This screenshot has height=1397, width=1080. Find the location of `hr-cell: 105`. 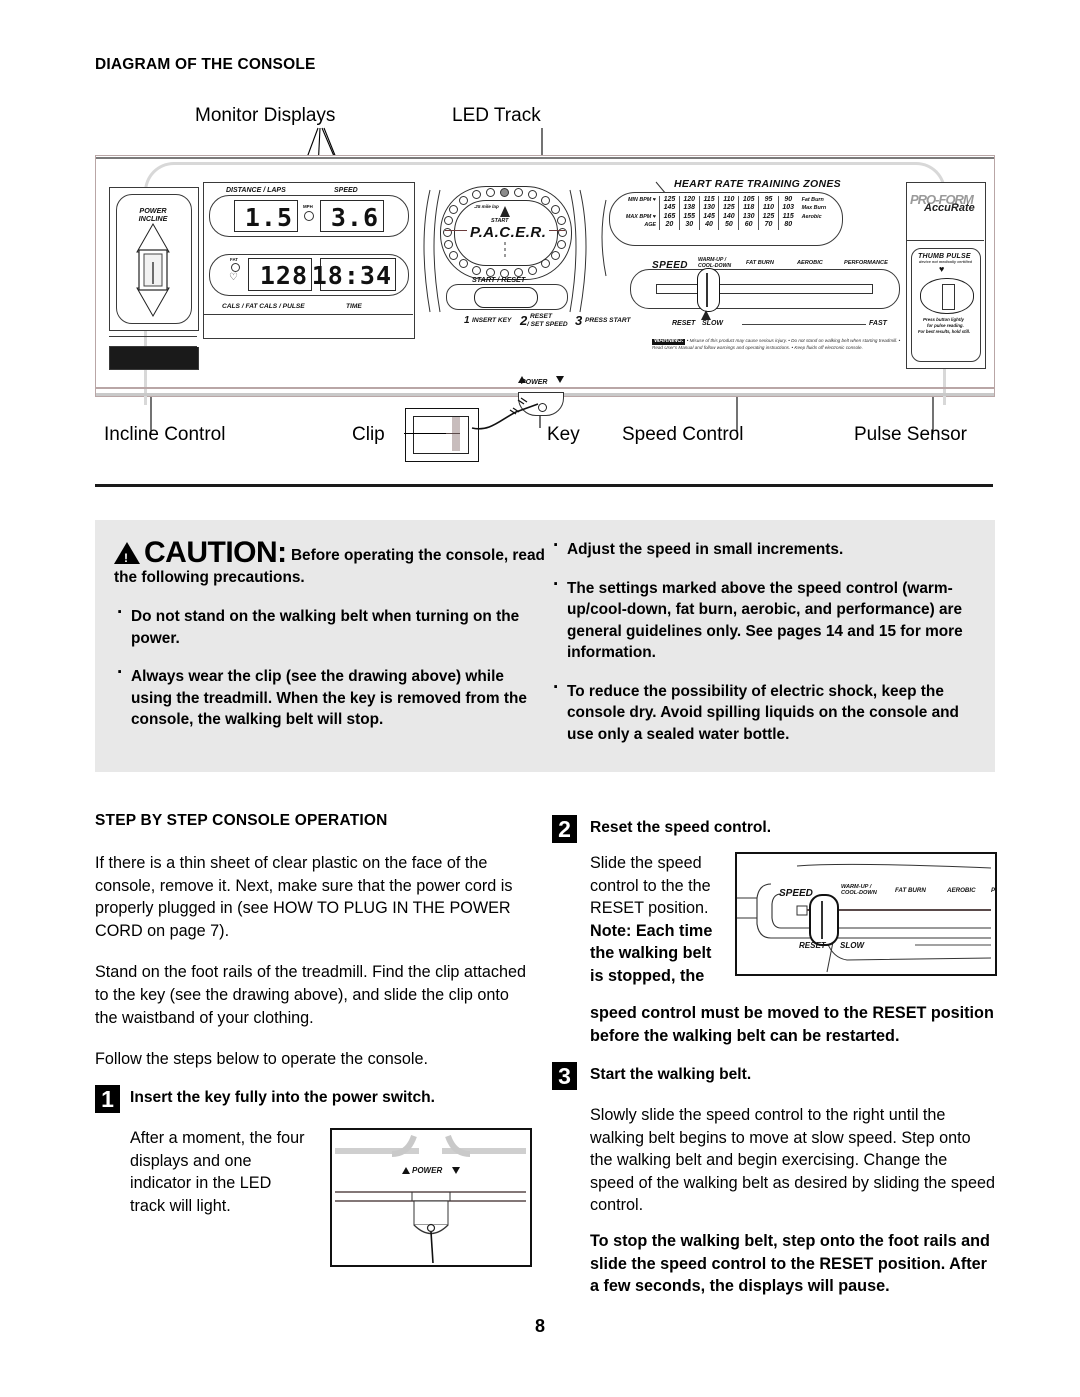

hr-cell: 105 is located at coordinates (748, 200).